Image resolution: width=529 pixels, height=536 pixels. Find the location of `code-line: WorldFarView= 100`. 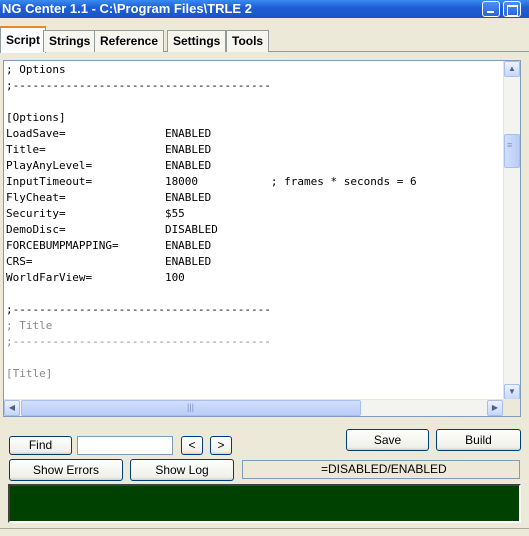

code-line: WorldFarView= 100 is located at coordinates (95, 277).